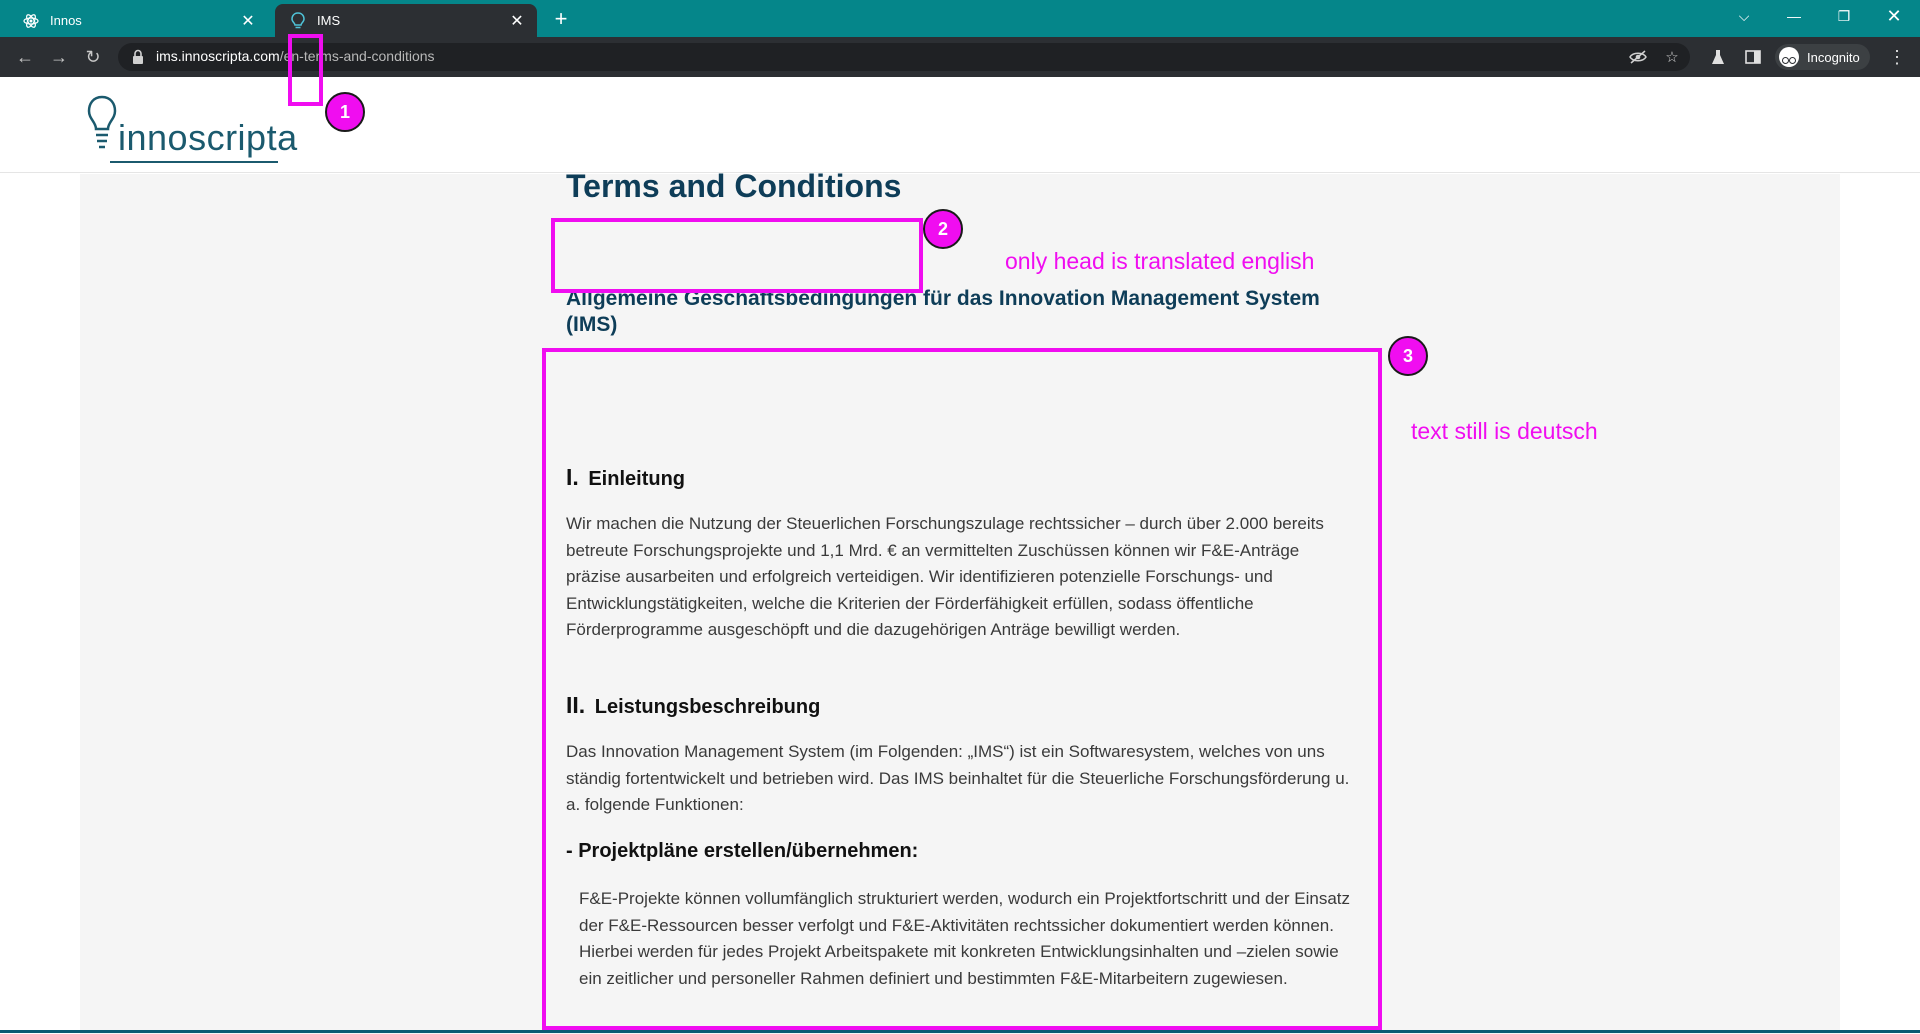 Image resolution: width=1920 pixels, height=1034 pixels. What do you see at coordinates (1504, 431) in the screenshot?
I see `annotation-note-text: text still is deutsch` at bounding box center [1504, 431].